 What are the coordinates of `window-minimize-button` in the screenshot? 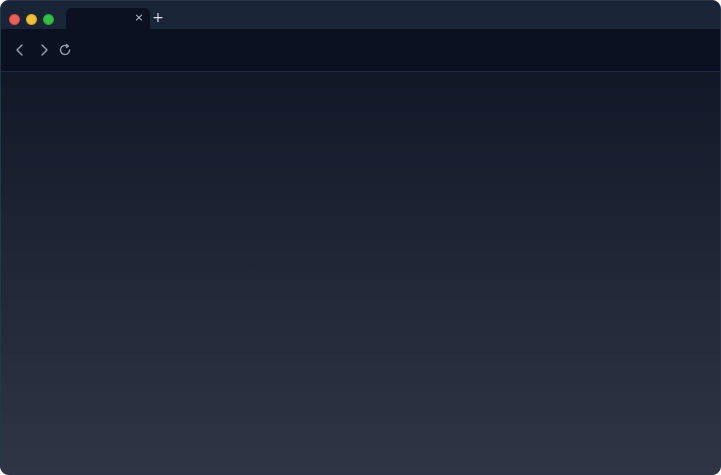 It's located at (31, 19).